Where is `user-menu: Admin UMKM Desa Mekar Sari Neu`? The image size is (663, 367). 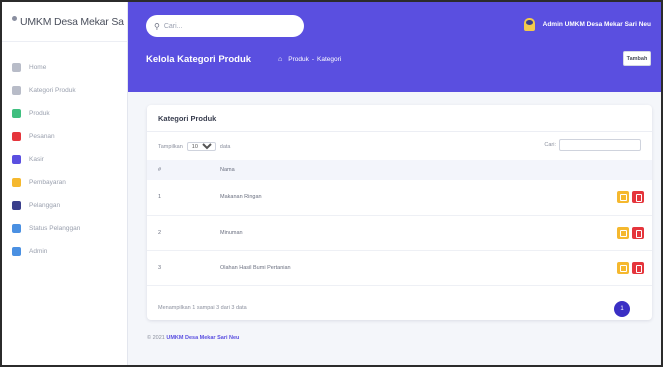
user-menu: Admin UMKM Desa Mekar Sari Neu is located at coordinates (587, 24).